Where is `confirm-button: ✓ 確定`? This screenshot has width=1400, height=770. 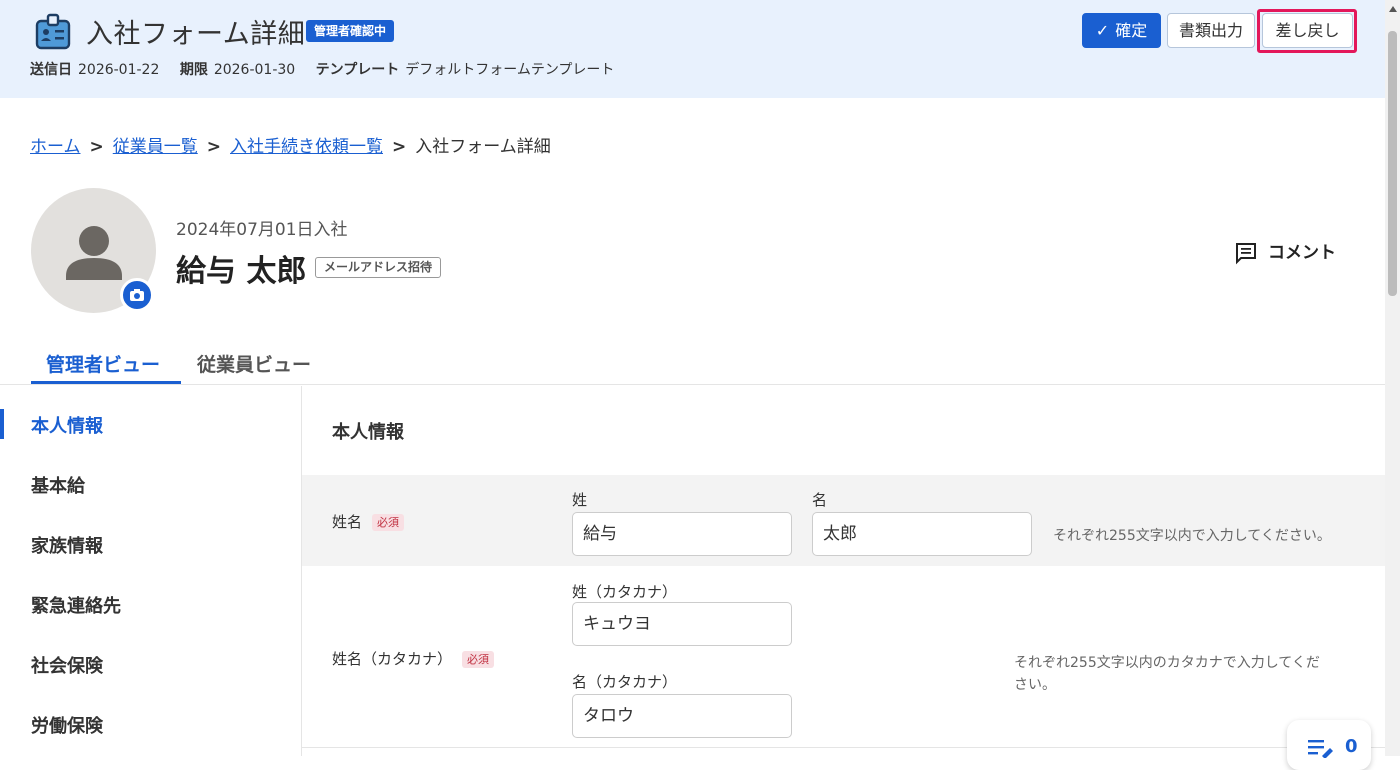 confirm-button: ✓ 確定 is located at coordinates (1121, 30).